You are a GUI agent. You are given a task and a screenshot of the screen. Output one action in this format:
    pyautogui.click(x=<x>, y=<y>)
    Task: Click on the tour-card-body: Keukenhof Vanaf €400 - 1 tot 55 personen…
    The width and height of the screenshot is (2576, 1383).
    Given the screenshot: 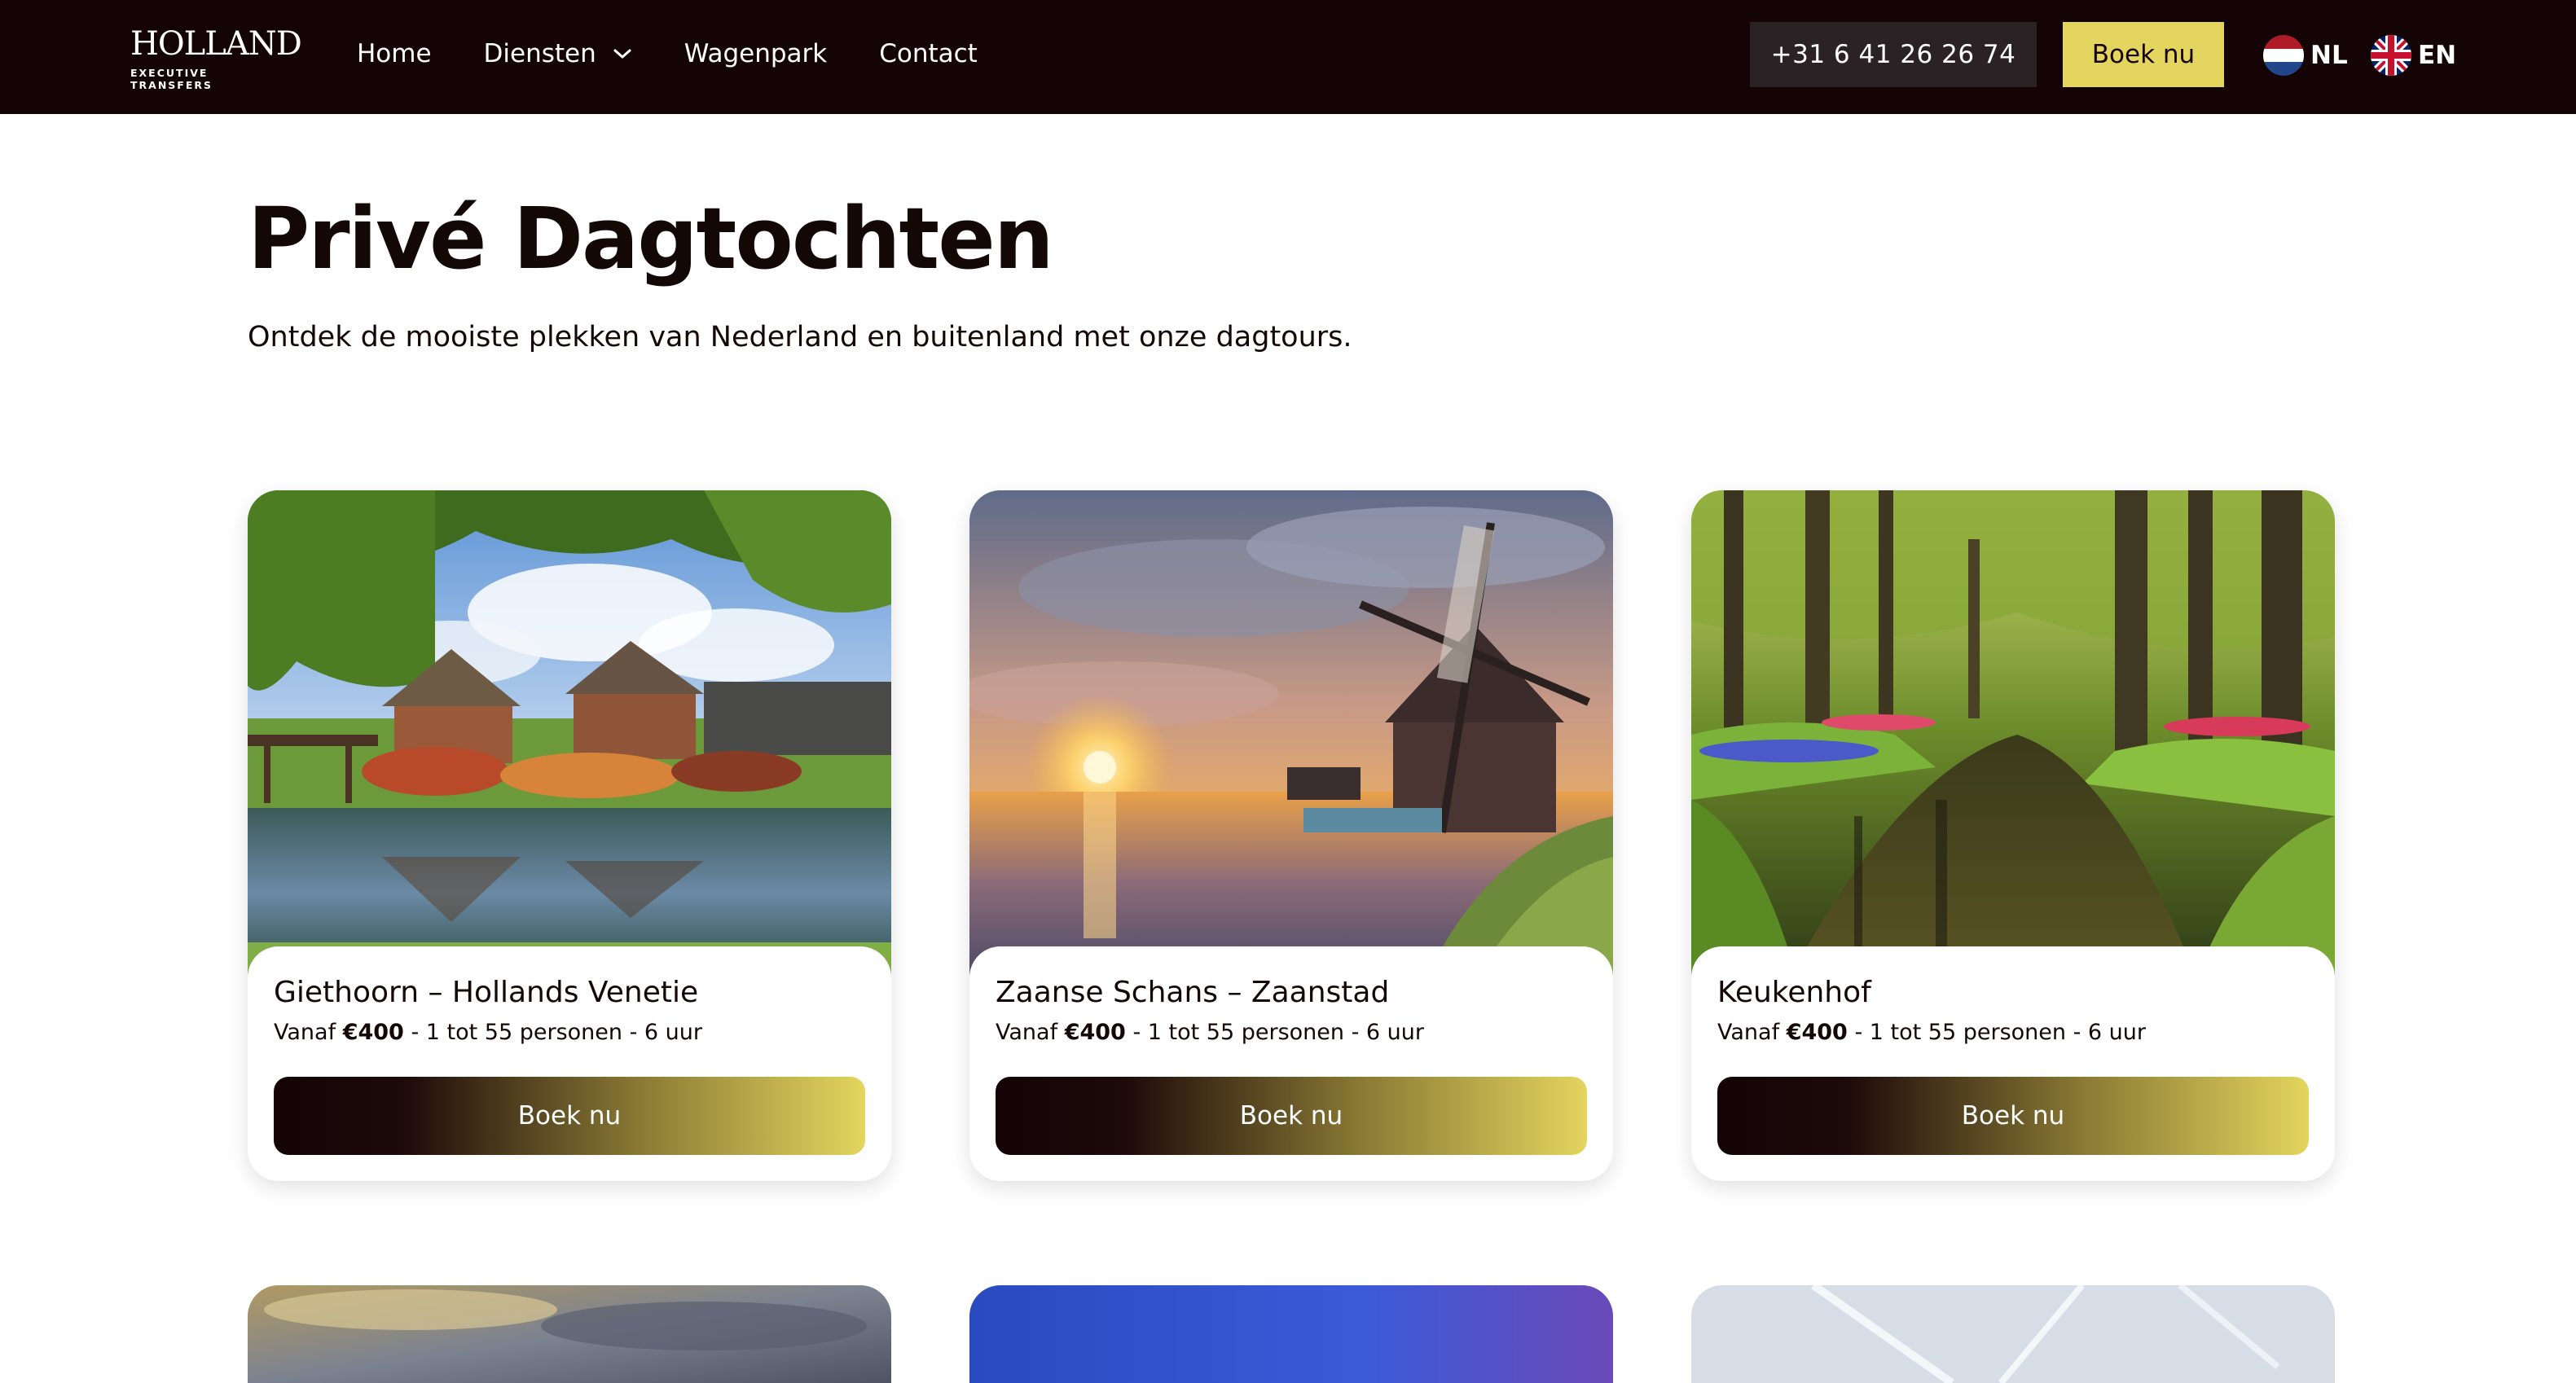 What is the action you would take?
    pyautogui.click(x=2013, y=1063)
    